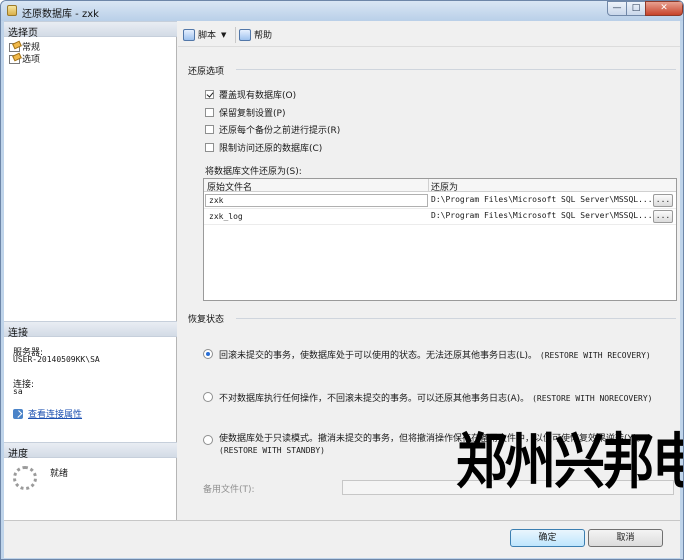 The height and width of the screenshot is (560, 684). Describe the element at coordinates (625, 538) in the screenshot. I see `cancel-button: 取消` at that location.